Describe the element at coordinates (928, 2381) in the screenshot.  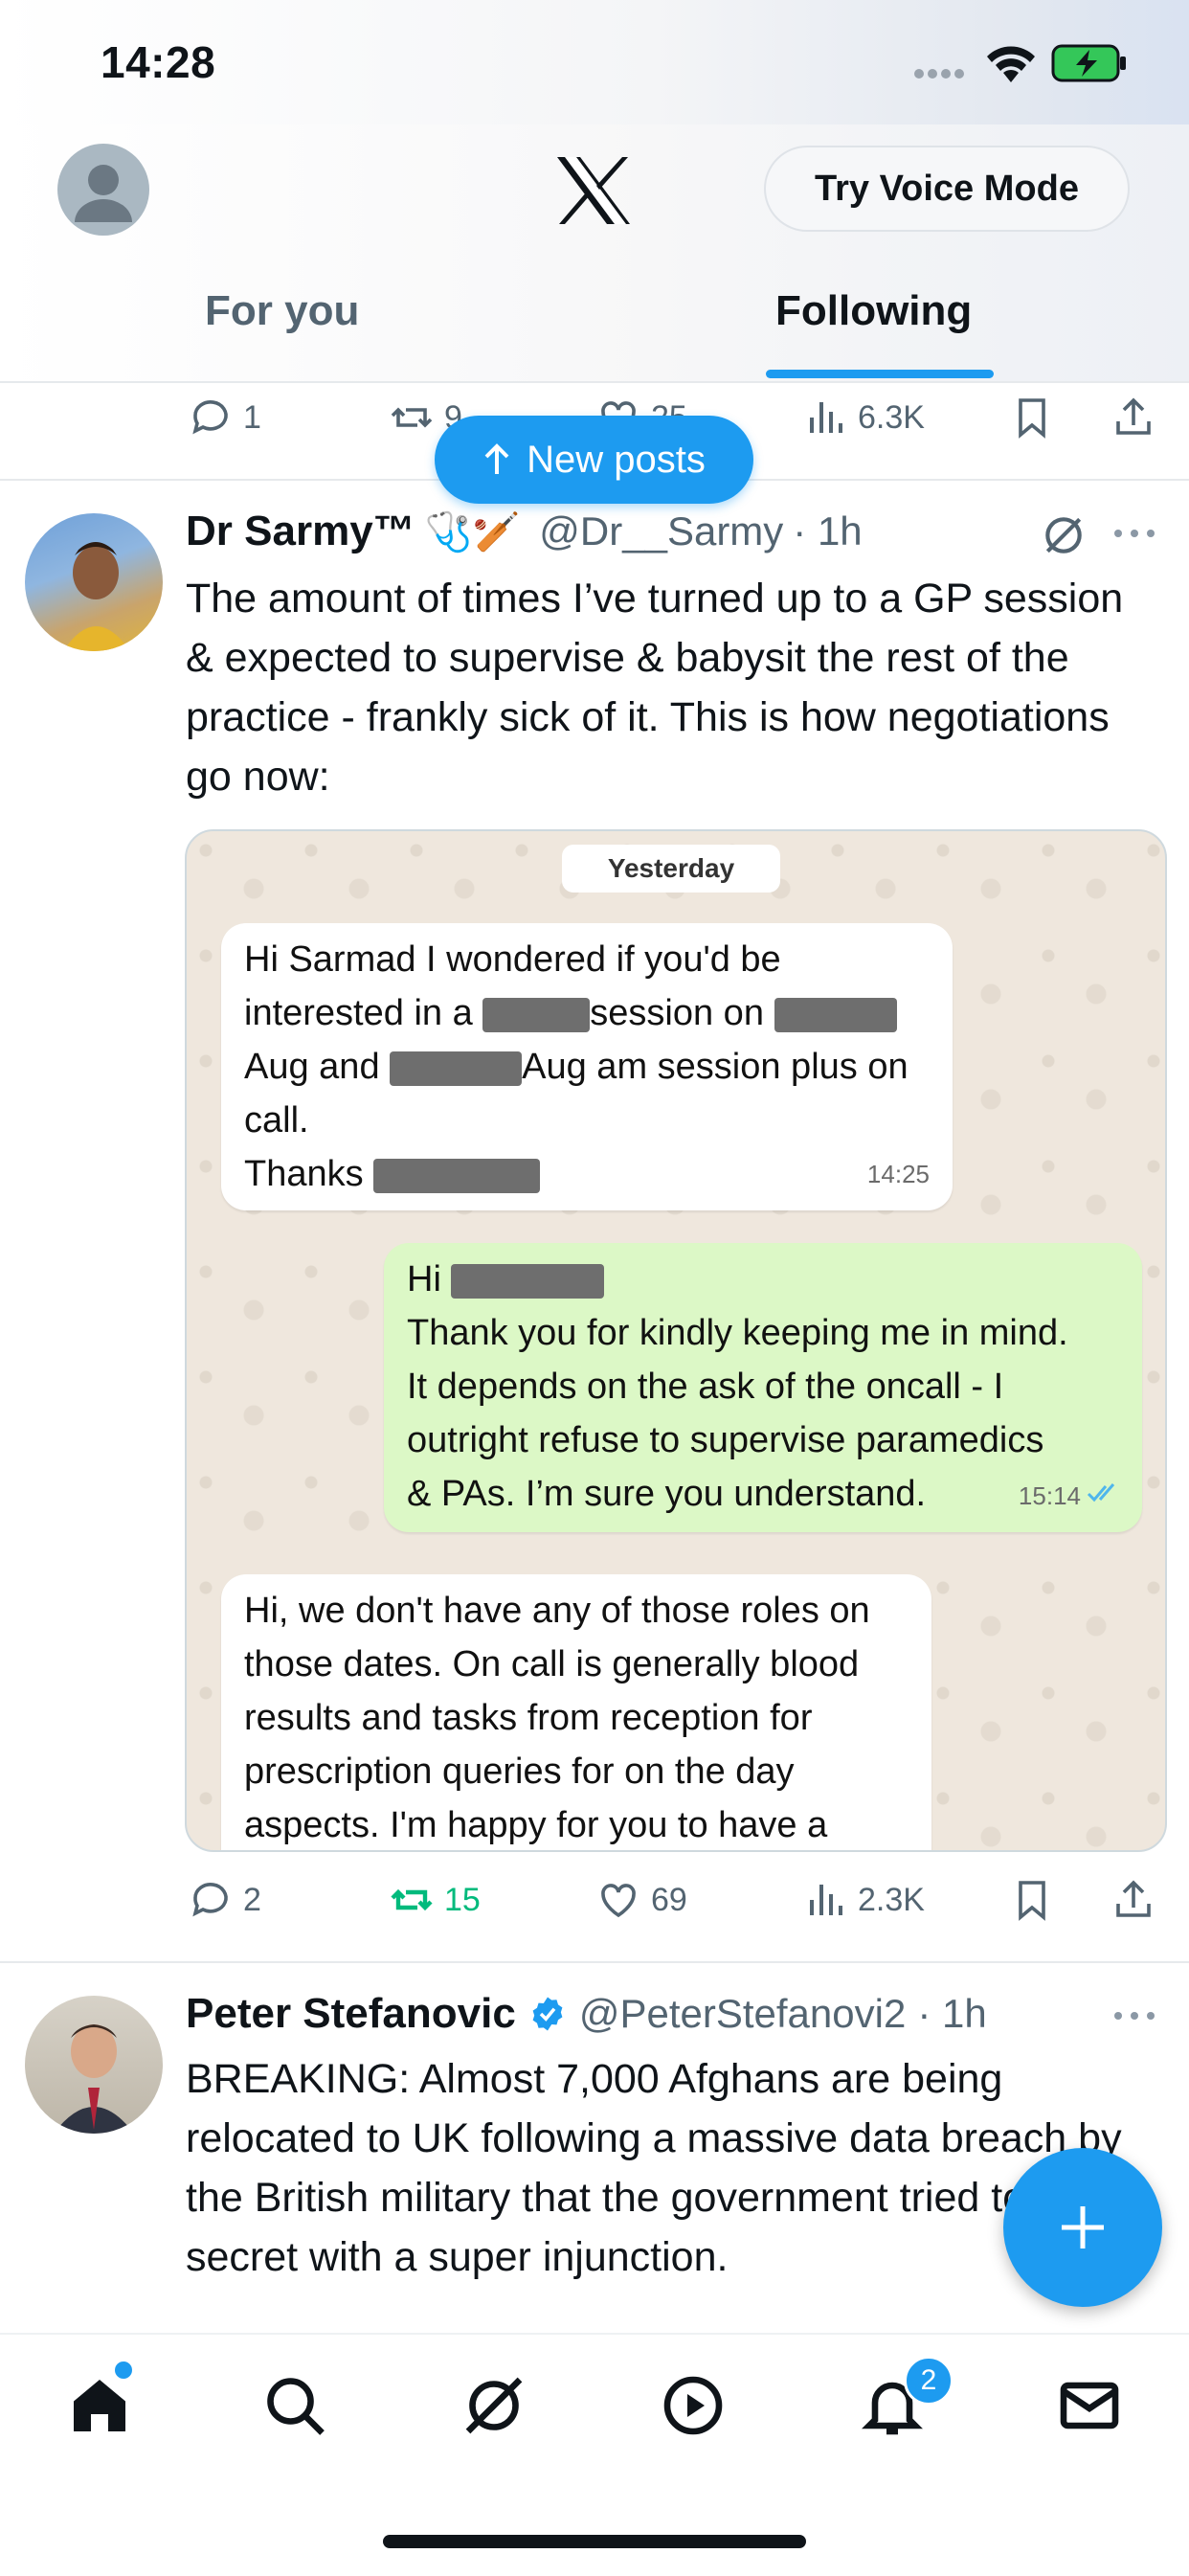
I see `notifications-badge: 2` at that location.